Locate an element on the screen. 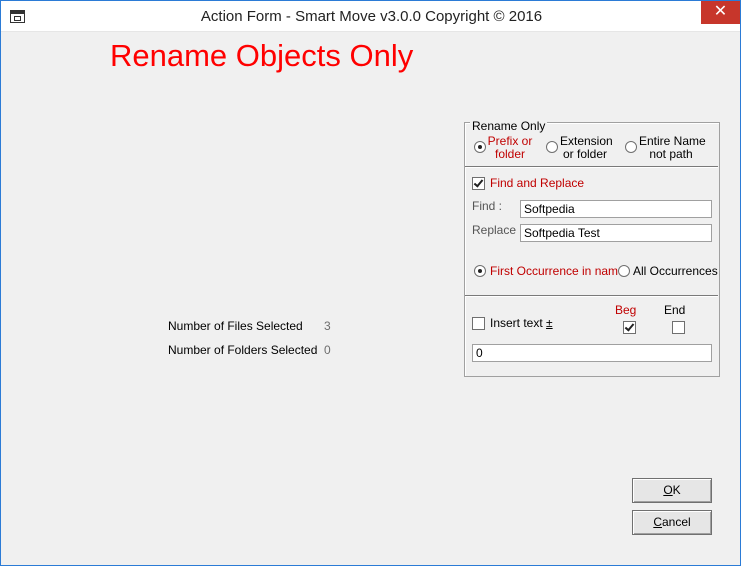 This screenshot has height=566, width=741. radio-extension-folder is located at coordinates (552, 147).